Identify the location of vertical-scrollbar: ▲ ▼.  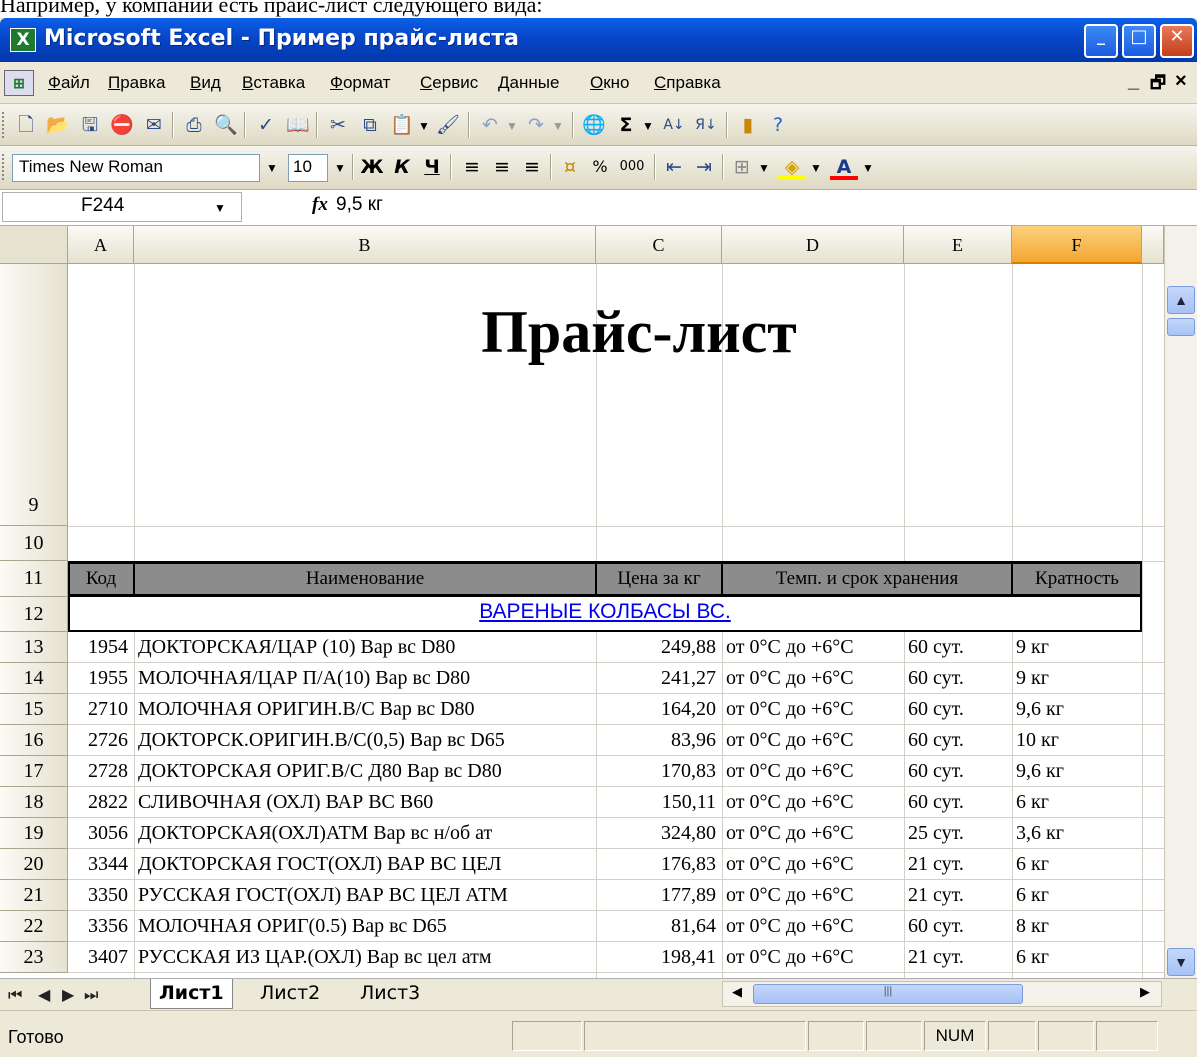
(1180, 602).